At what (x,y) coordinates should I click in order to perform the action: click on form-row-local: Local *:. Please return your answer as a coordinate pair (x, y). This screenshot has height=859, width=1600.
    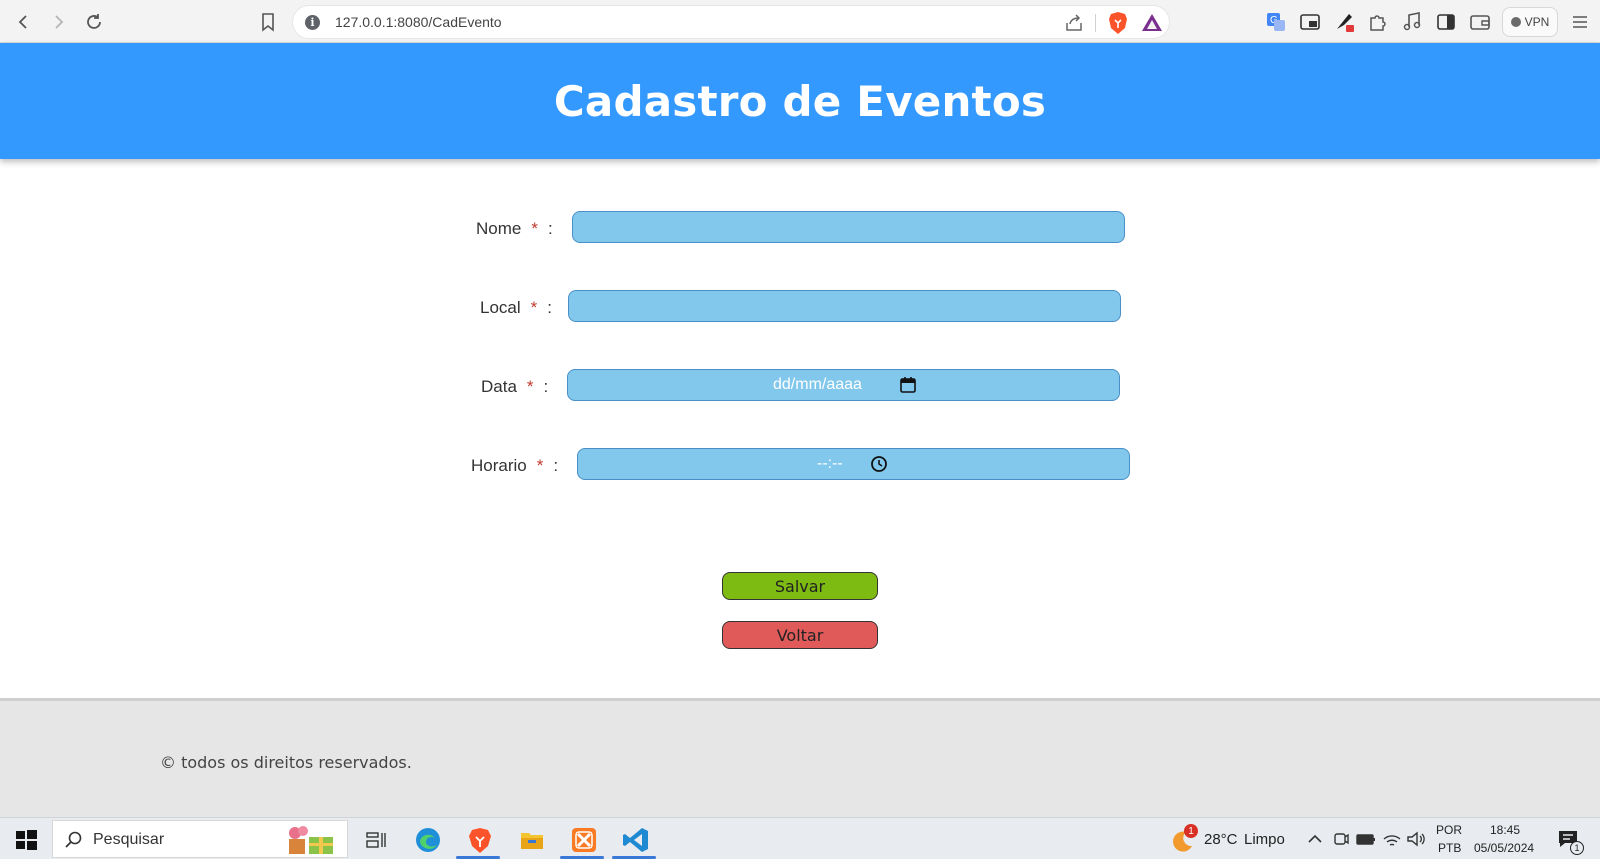
    Looking at the image, I should click on (803, 307).